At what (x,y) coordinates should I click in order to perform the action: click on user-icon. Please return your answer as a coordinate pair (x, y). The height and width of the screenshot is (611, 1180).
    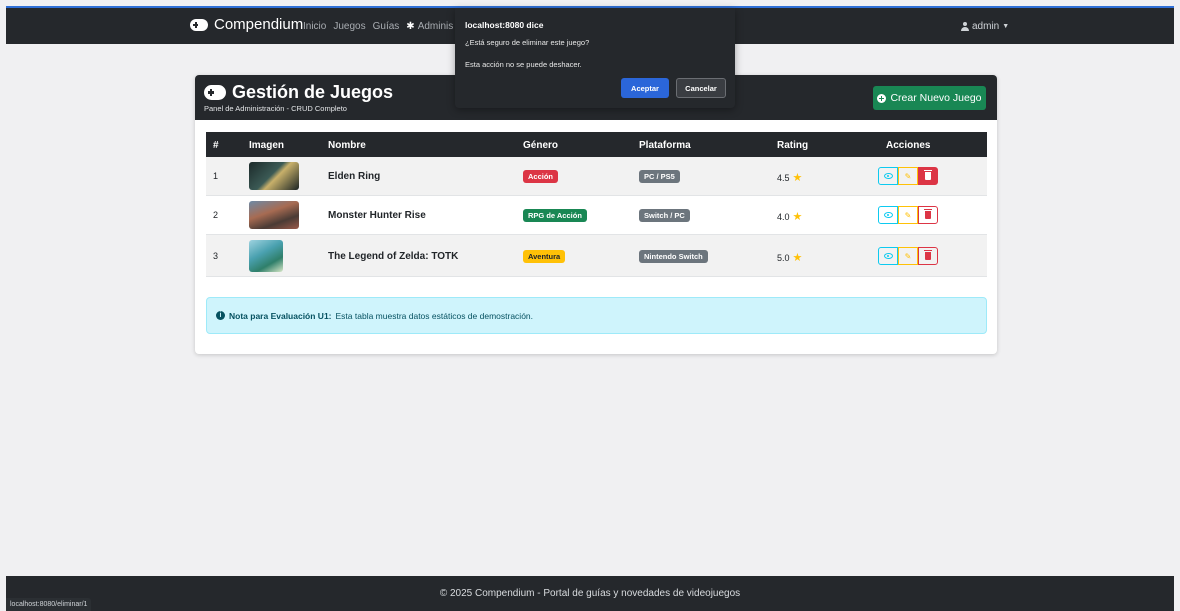
    Looking at the image, I should click on (965, 26).